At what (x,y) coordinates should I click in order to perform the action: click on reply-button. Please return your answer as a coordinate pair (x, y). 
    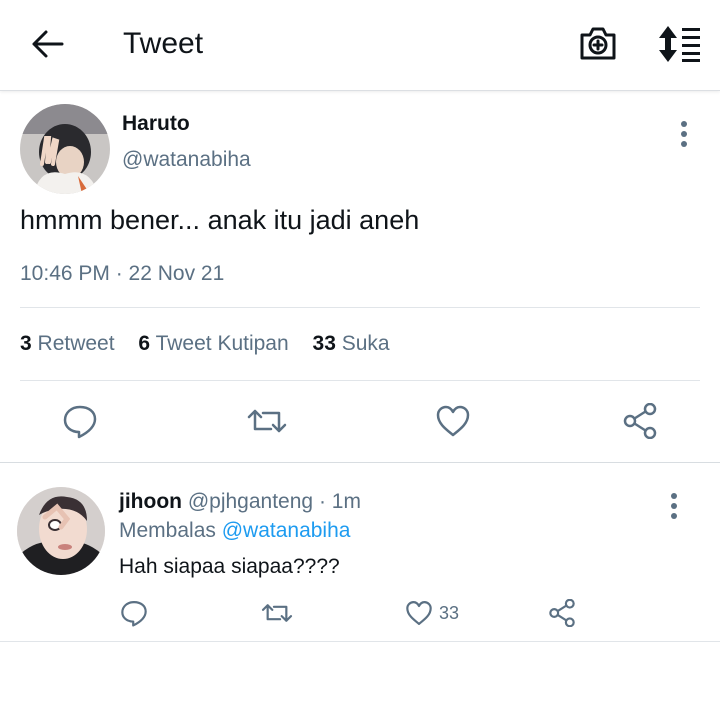
    Looking at the image, I should click on (80, 421).